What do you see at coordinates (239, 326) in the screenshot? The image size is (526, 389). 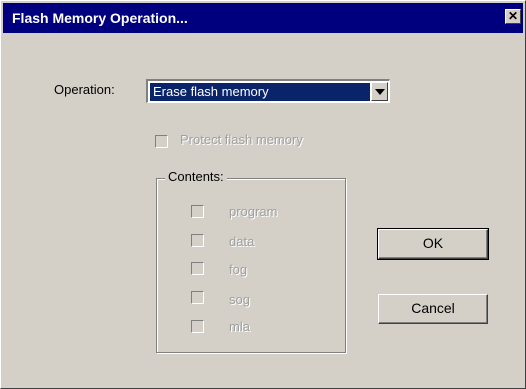 I see `label-mla: mla` at bounding box center [239, 326].